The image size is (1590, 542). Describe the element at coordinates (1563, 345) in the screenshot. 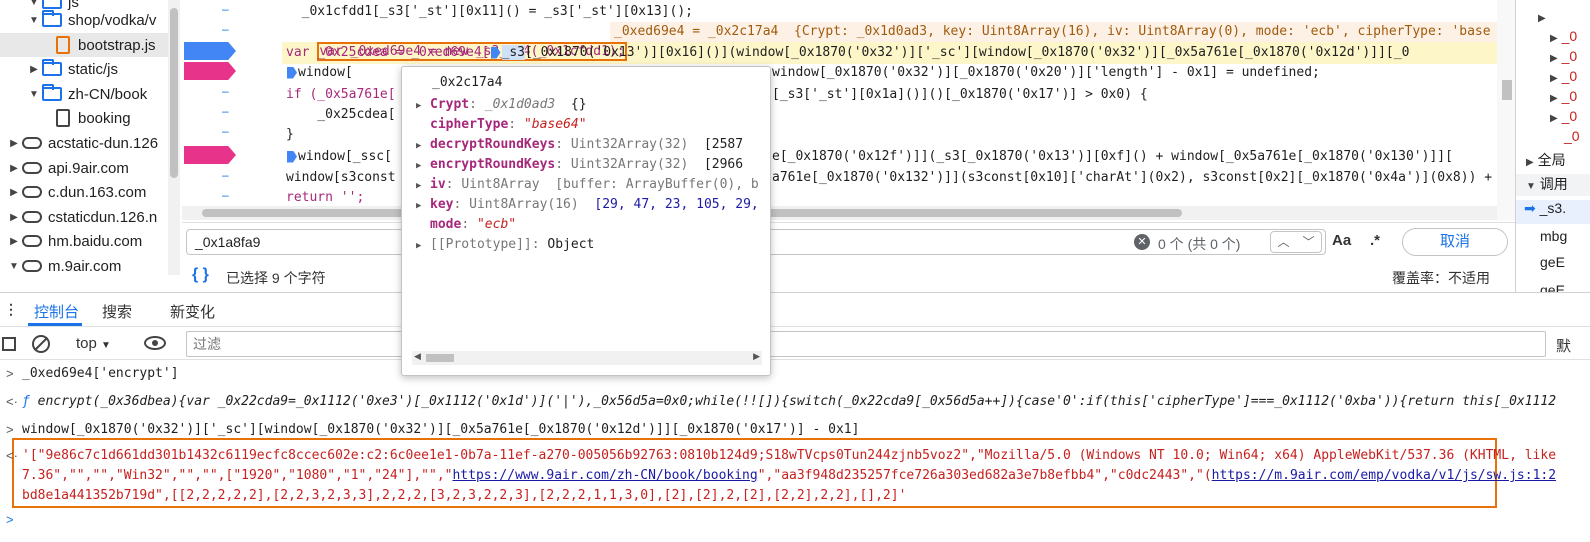

I see `log-level-selector: 默` at that location.